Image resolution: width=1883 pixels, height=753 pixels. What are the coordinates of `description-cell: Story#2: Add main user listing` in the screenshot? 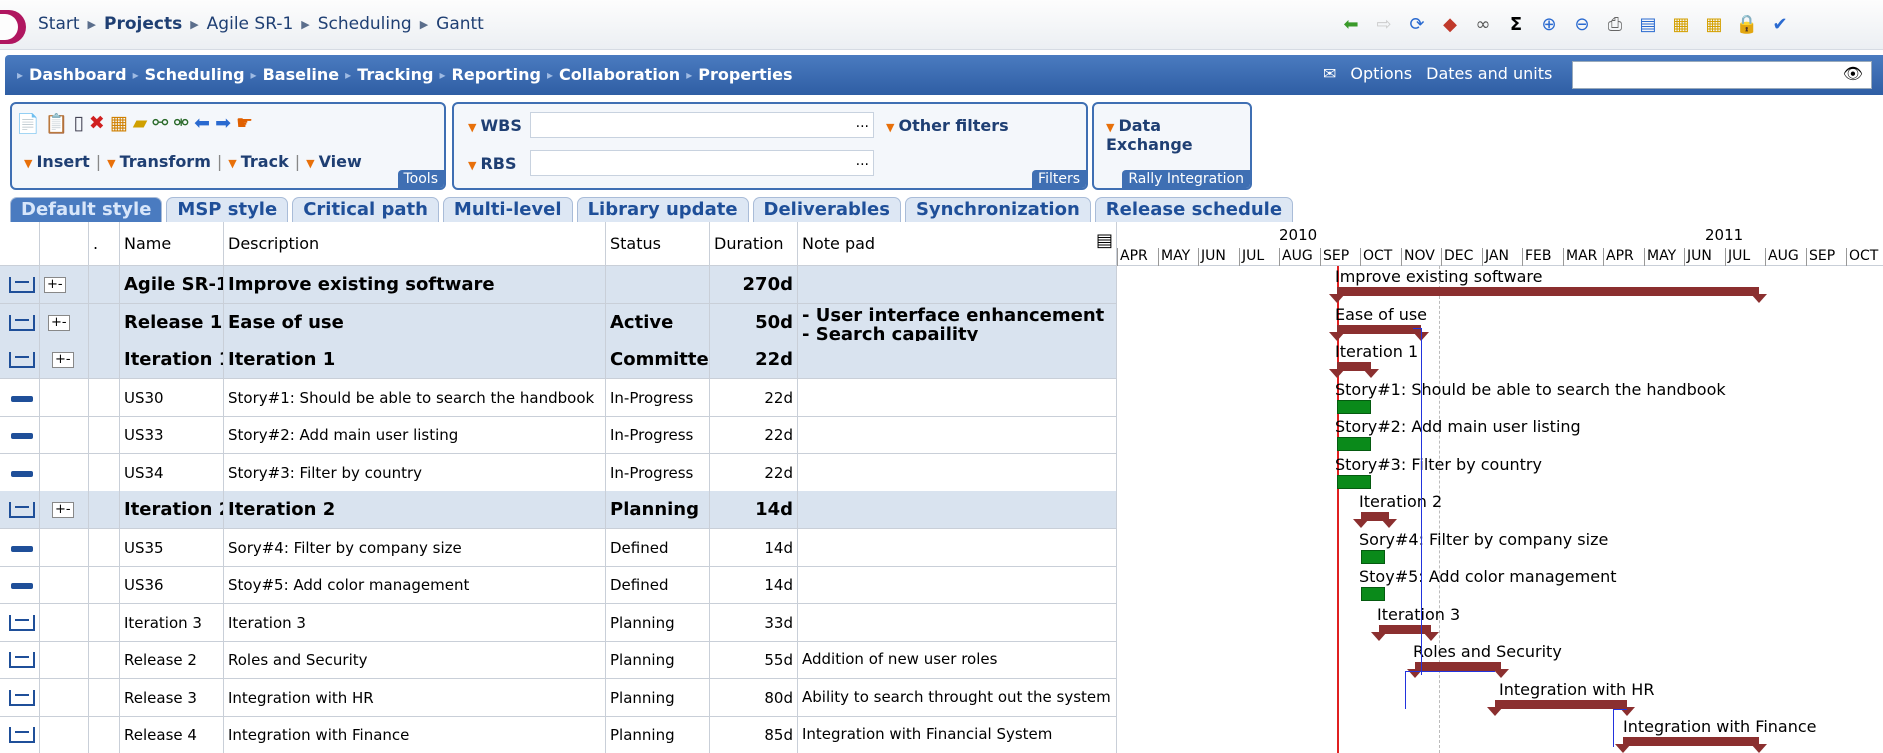 It's located at (415, 434).